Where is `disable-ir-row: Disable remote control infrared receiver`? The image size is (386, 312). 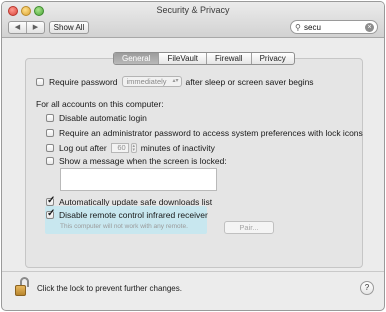
disable-ir-row: Disable remote control infrared receiver is located at coordinates (127, 214).